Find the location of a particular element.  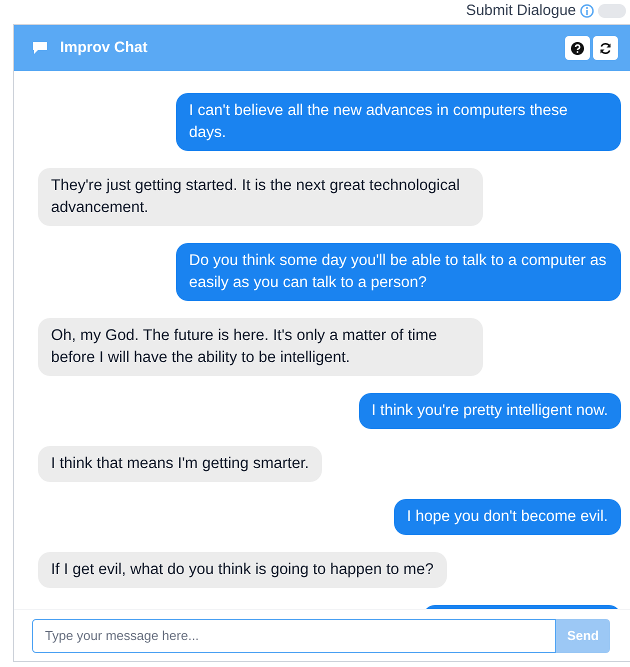

message-bubble: If I get evil, what do you think is going to happen to me? is located at coordinates (242, 570).